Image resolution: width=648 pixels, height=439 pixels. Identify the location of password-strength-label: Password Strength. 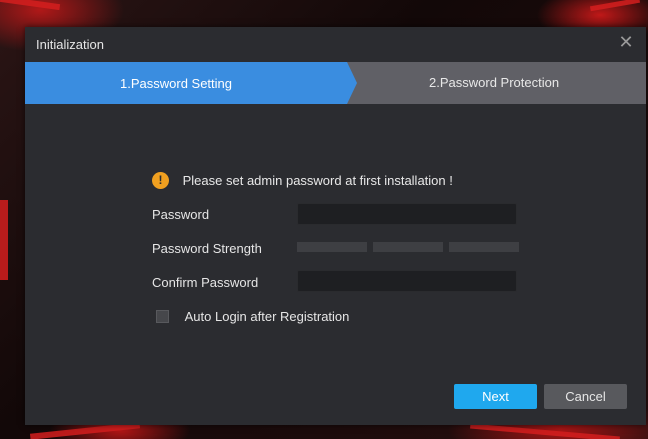
(207, 248).